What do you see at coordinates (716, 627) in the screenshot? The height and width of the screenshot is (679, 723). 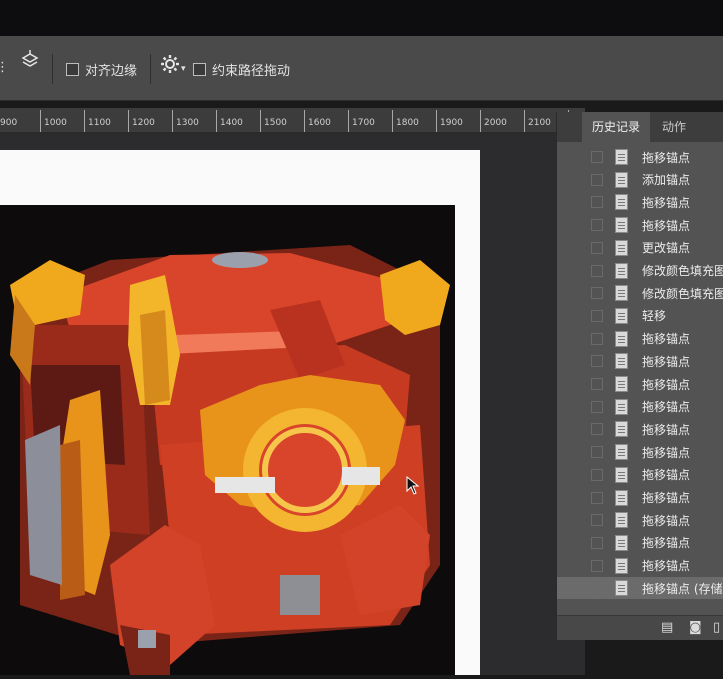 I see `trash-icon: ▯` at bounding box center [716, 627].